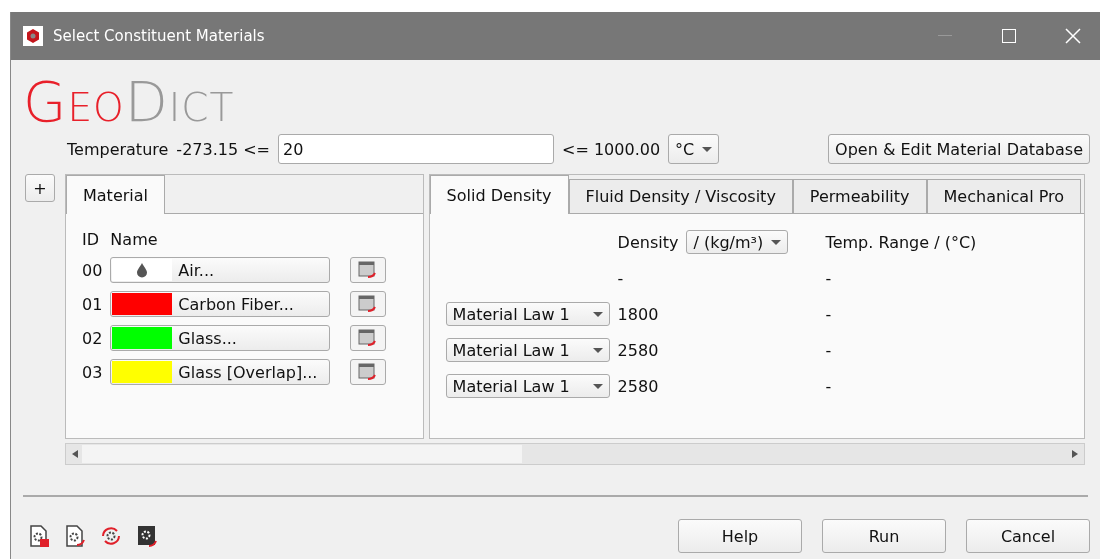 The width and height of the screenshot is (1100, 559). Describe the element at coordinates (1028, 536) in the screenshot. I see `dialog-button: Cancel` at that location.